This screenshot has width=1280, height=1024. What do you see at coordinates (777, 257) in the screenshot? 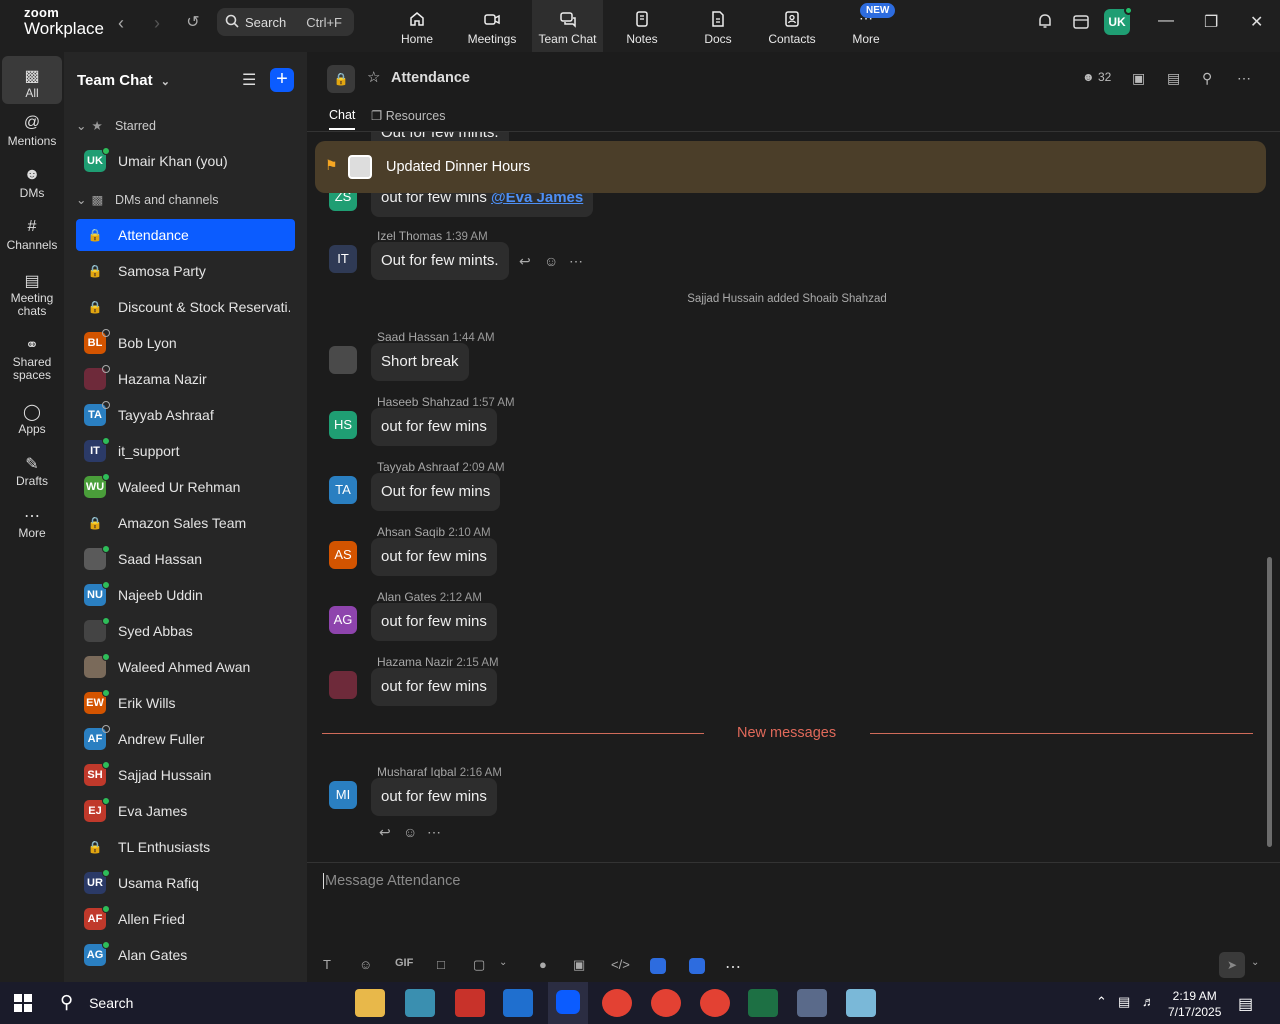
I see `chat-message: IT Izel Thomas 1:39 AM Out for few mints.` at bounding box center [777, 257].